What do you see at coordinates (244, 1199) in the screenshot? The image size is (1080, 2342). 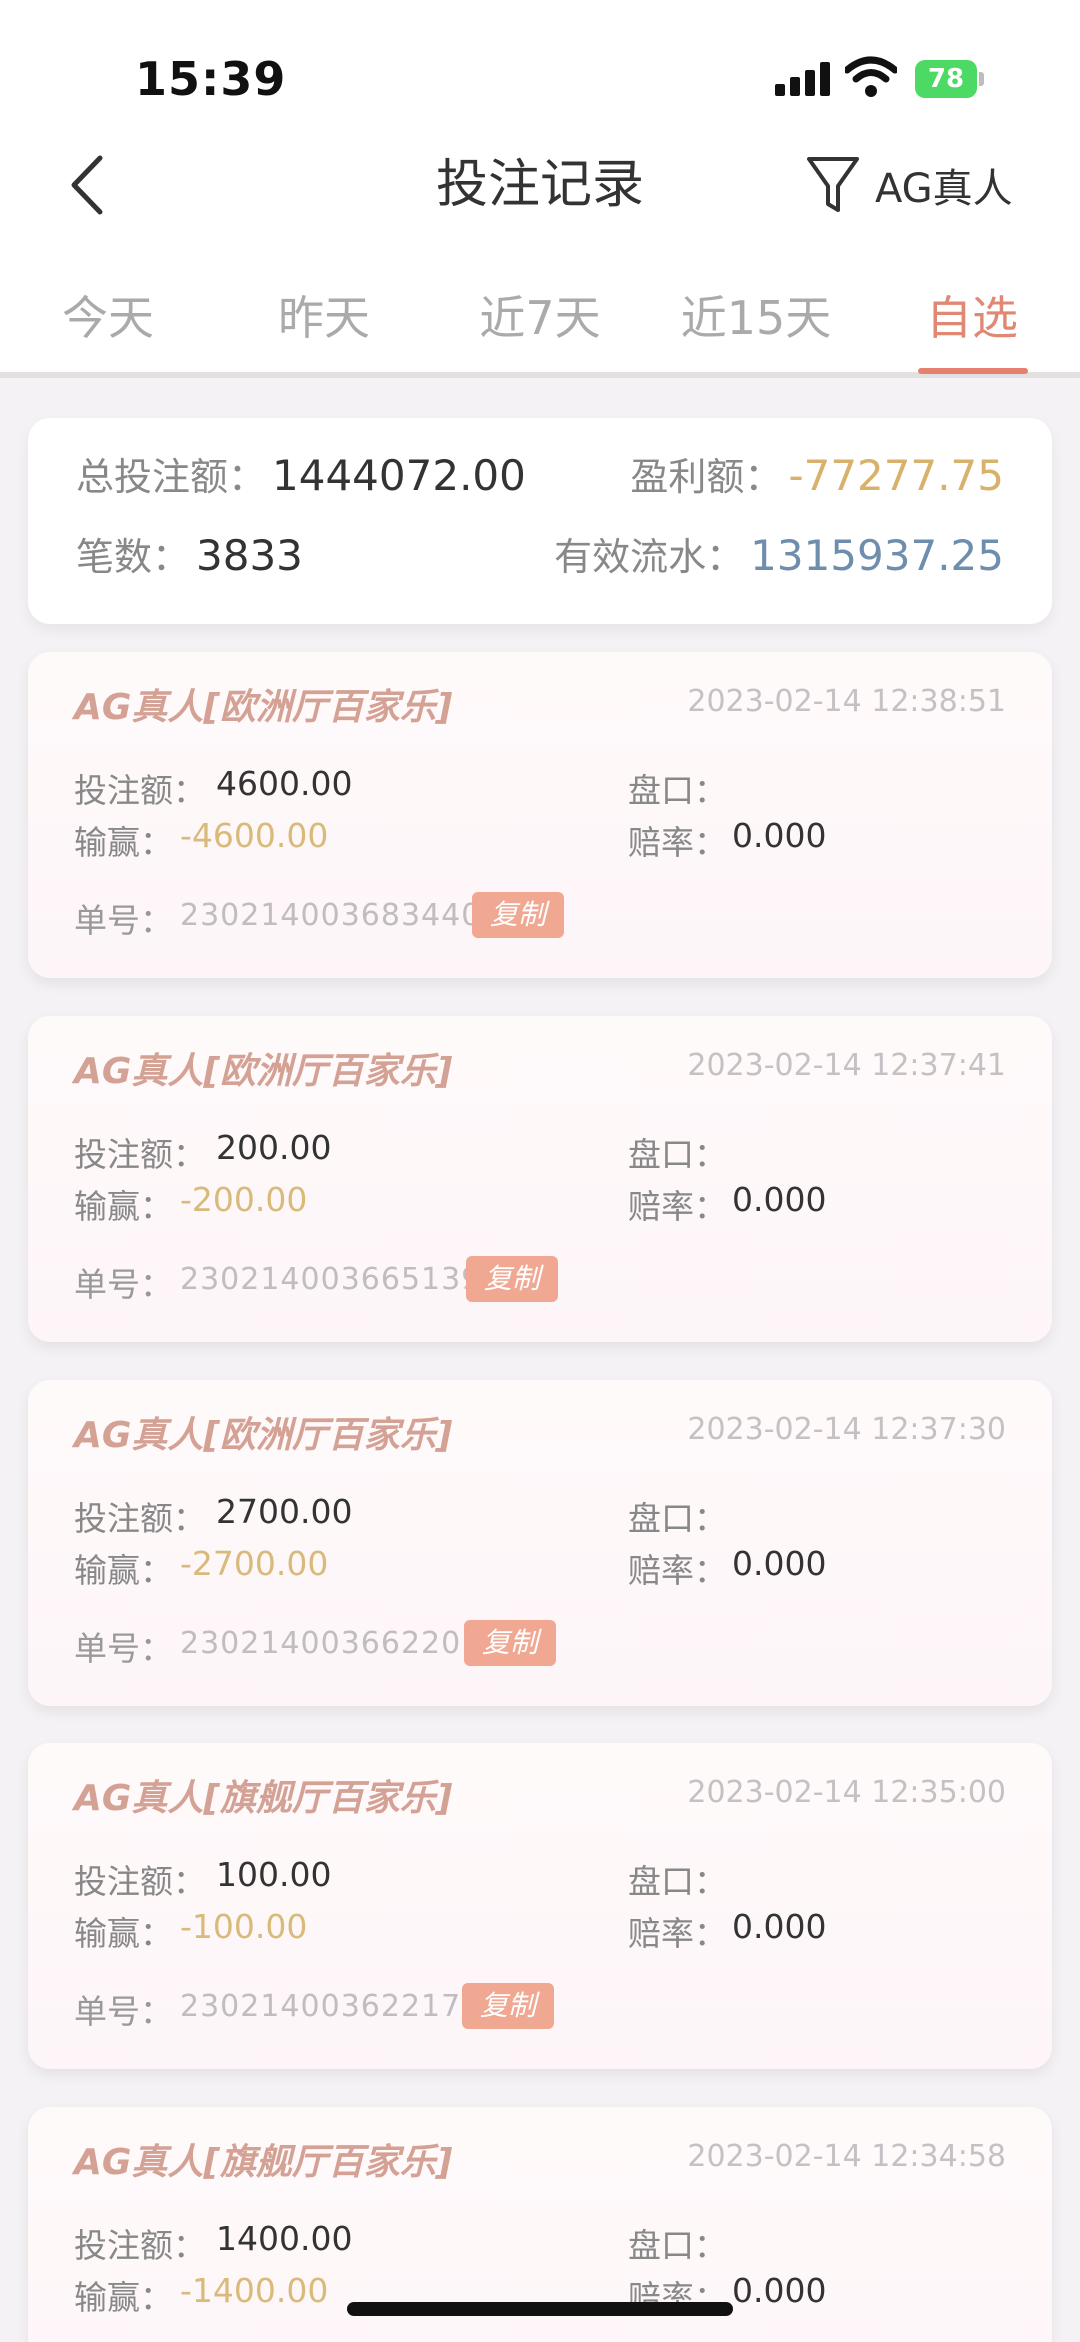 I see `win-loss-value: -200.00` at bounding box center [244, 1199].